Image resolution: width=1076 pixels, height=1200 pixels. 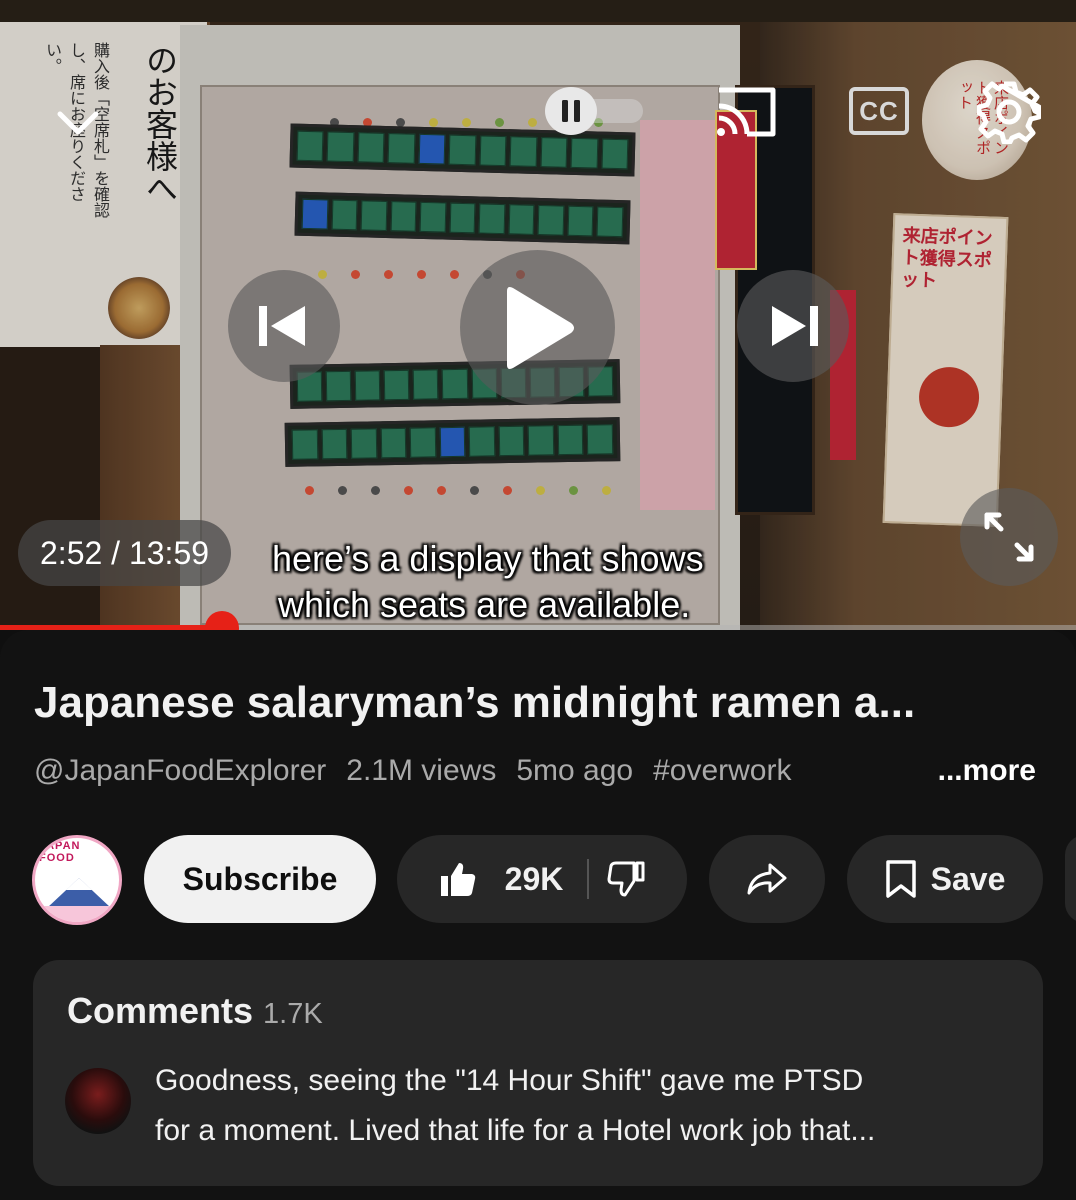 I want to click on channel-avatar: JAPAN FOOD, so click(x=77, y=880).